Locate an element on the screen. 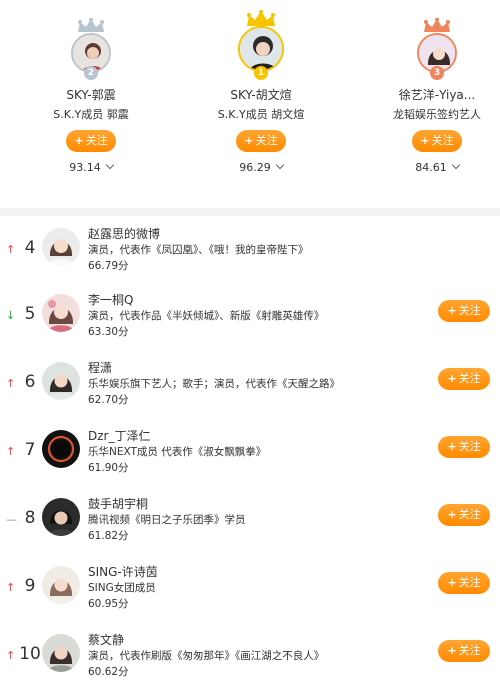  score-value: 60.62分 is located at coordinates (108, 672).